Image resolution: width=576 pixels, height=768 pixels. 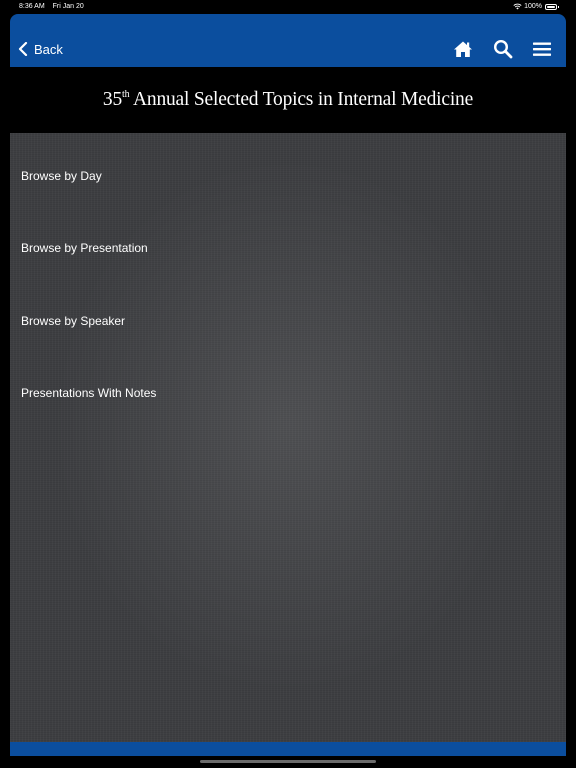 I want to click on status-right: 100%, so click(x=536, y=6).